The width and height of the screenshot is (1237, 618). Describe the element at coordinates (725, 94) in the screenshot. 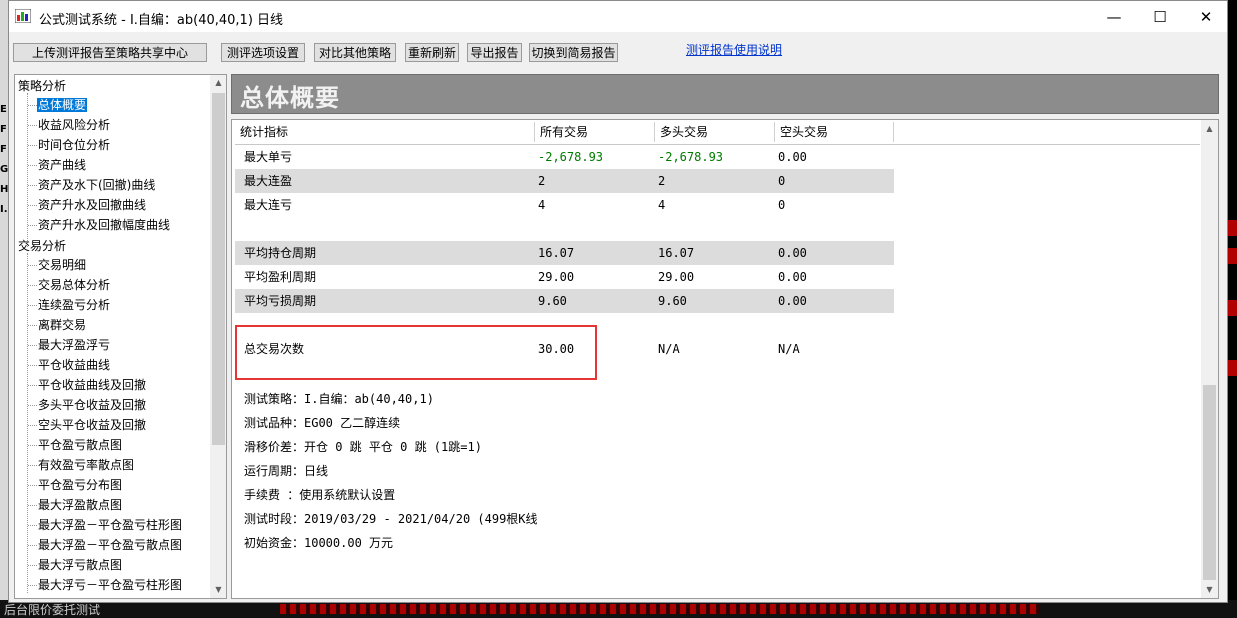

I see `section-banner: 总体概要` at that location.